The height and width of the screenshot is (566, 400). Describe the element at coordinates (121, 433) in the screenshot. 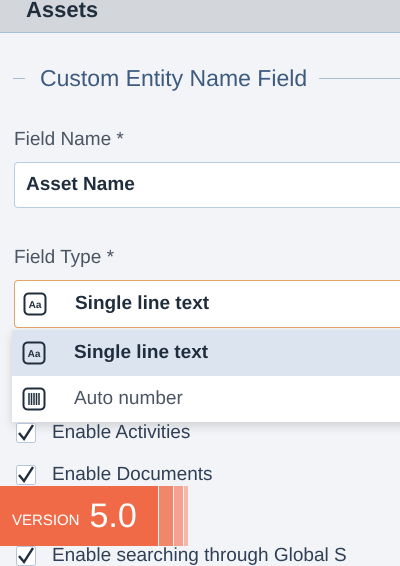

I see `checkbox-label: Enable Activities` at that location.